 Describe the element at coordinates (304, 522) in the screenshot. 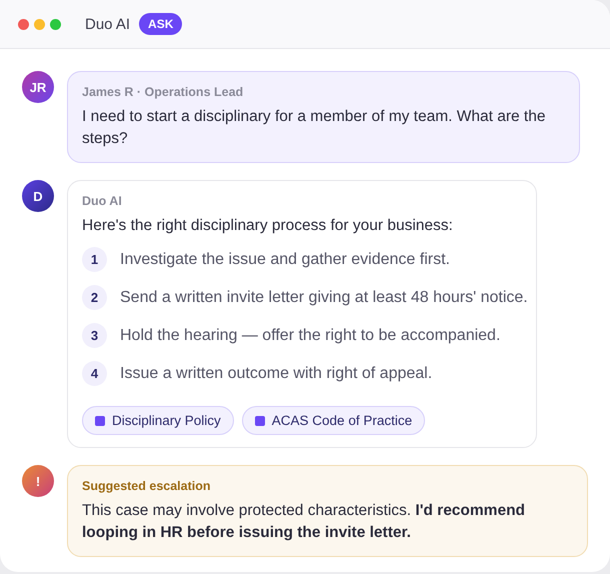

I see `message-text: This case may involve protected characteristics. I'd recommend looping in HR before issuing the invite letter.` at that location.